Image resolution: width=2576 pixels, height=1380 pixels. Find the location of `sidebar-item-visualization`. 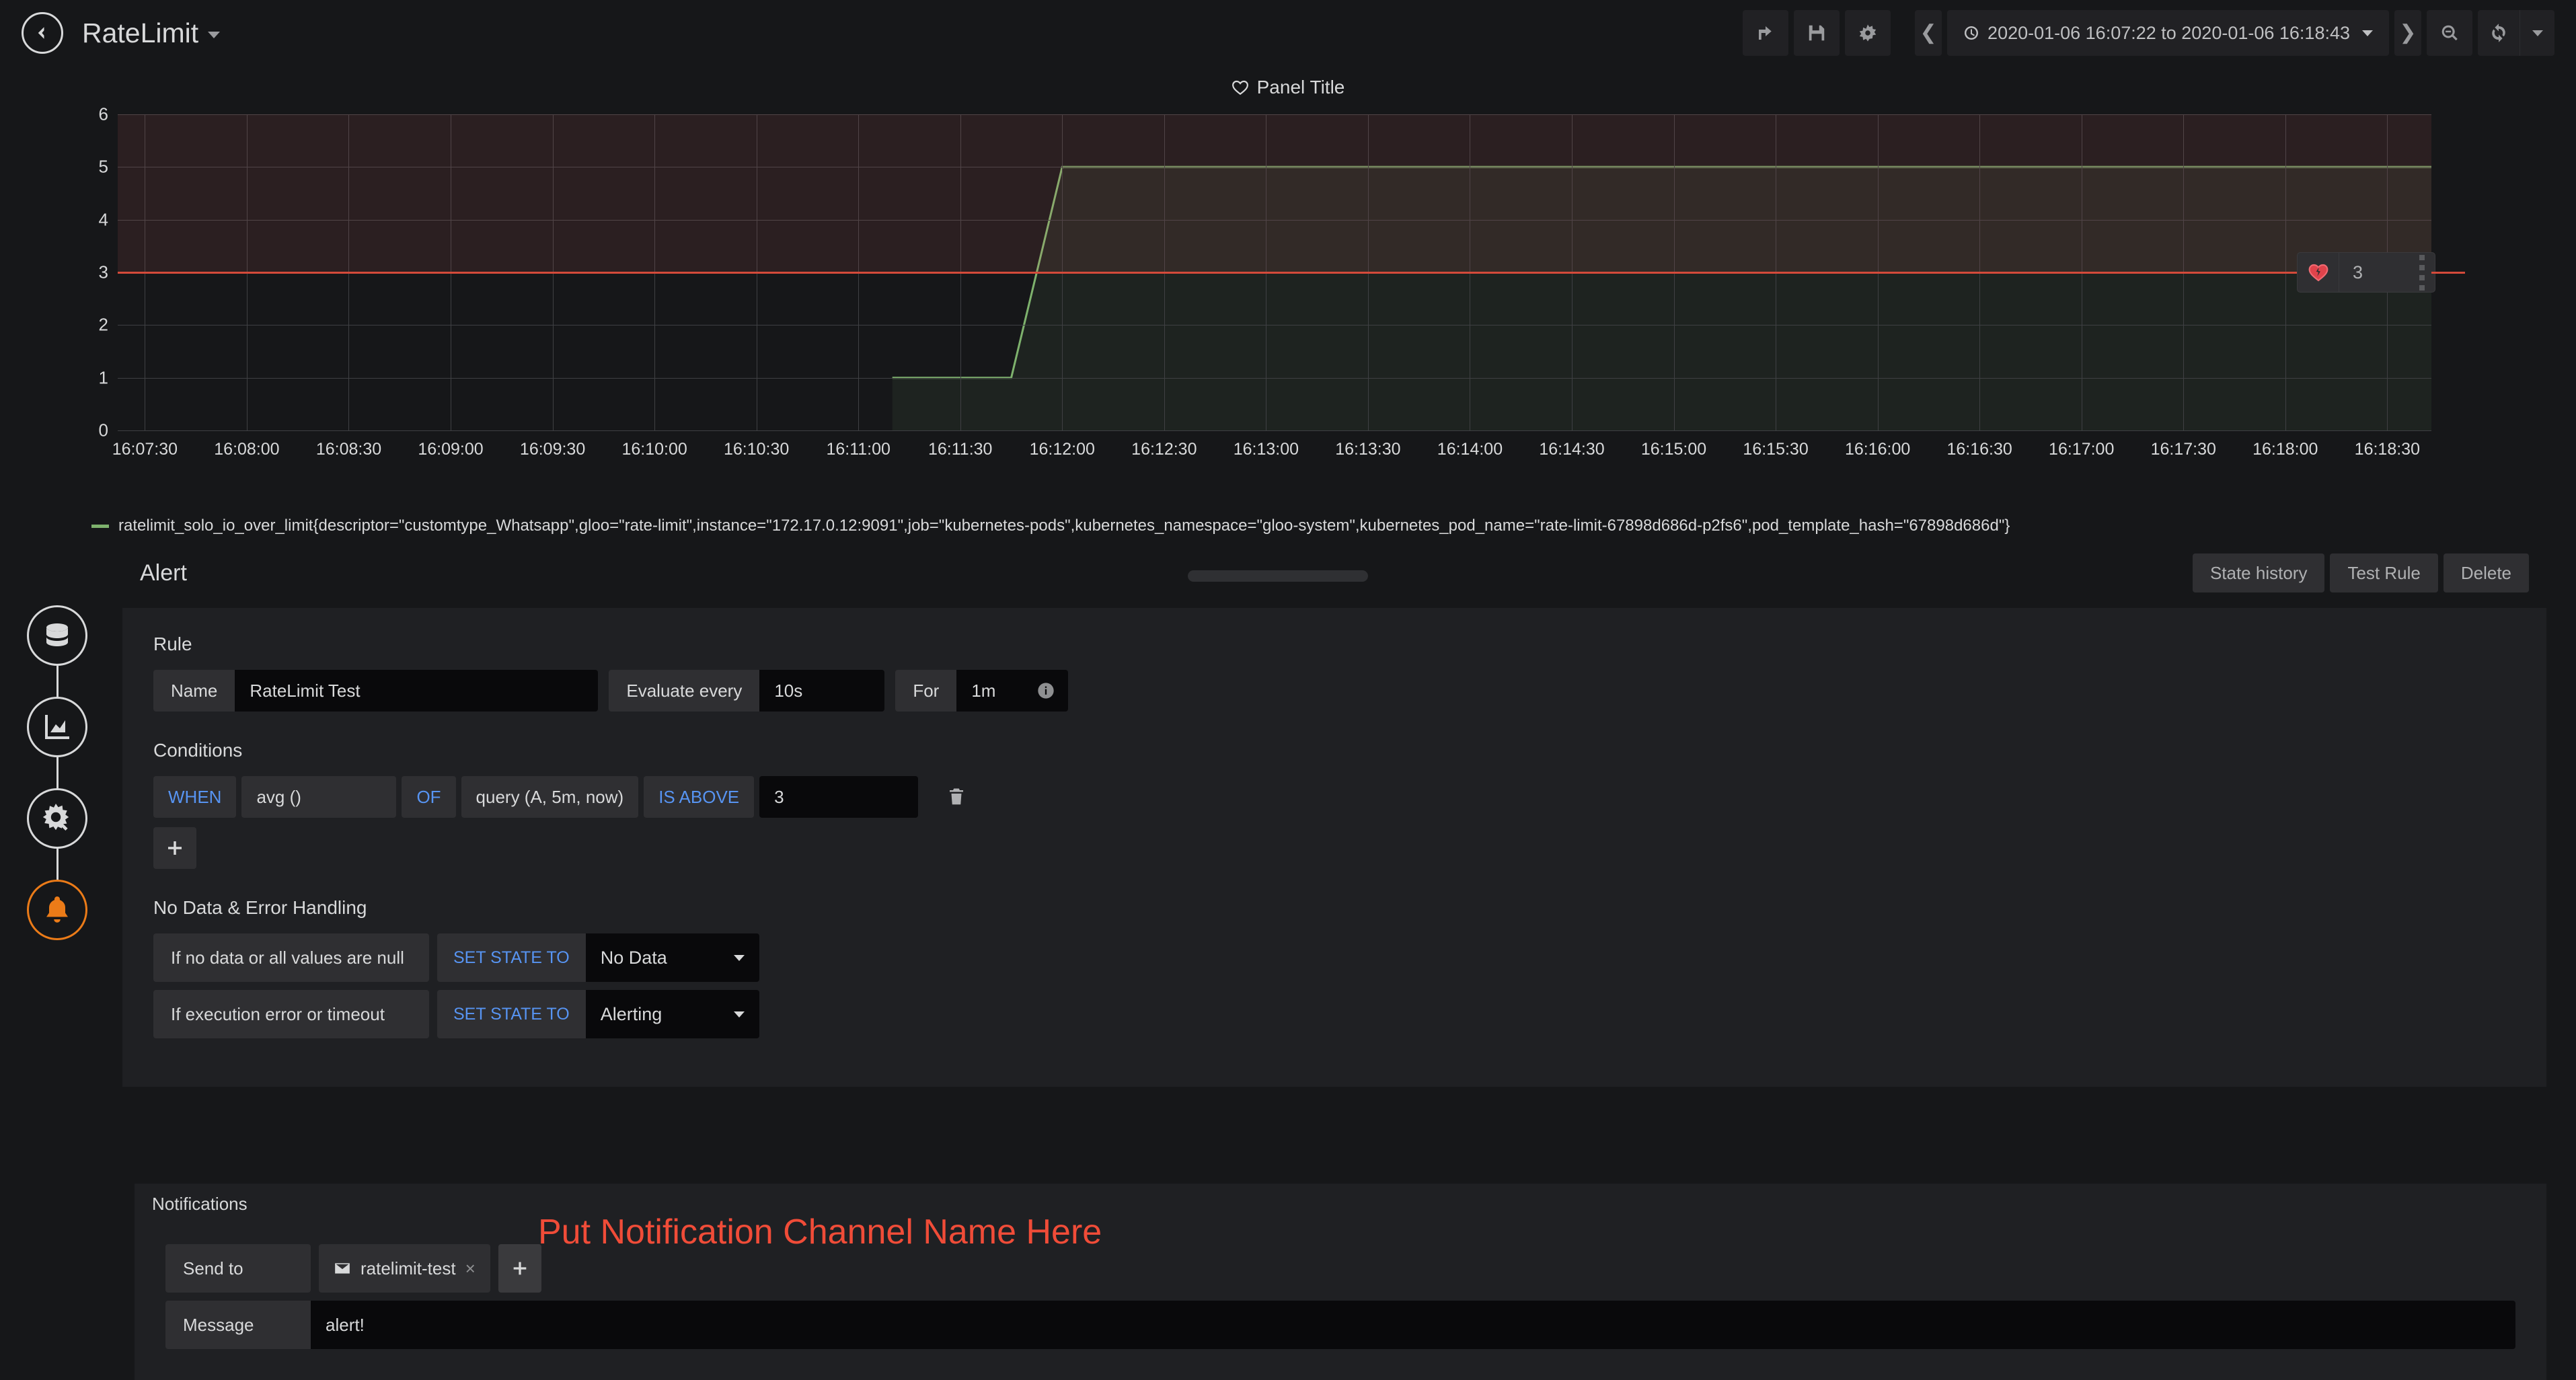

sidebar-item-visualization is located at coordinates (57, 727).